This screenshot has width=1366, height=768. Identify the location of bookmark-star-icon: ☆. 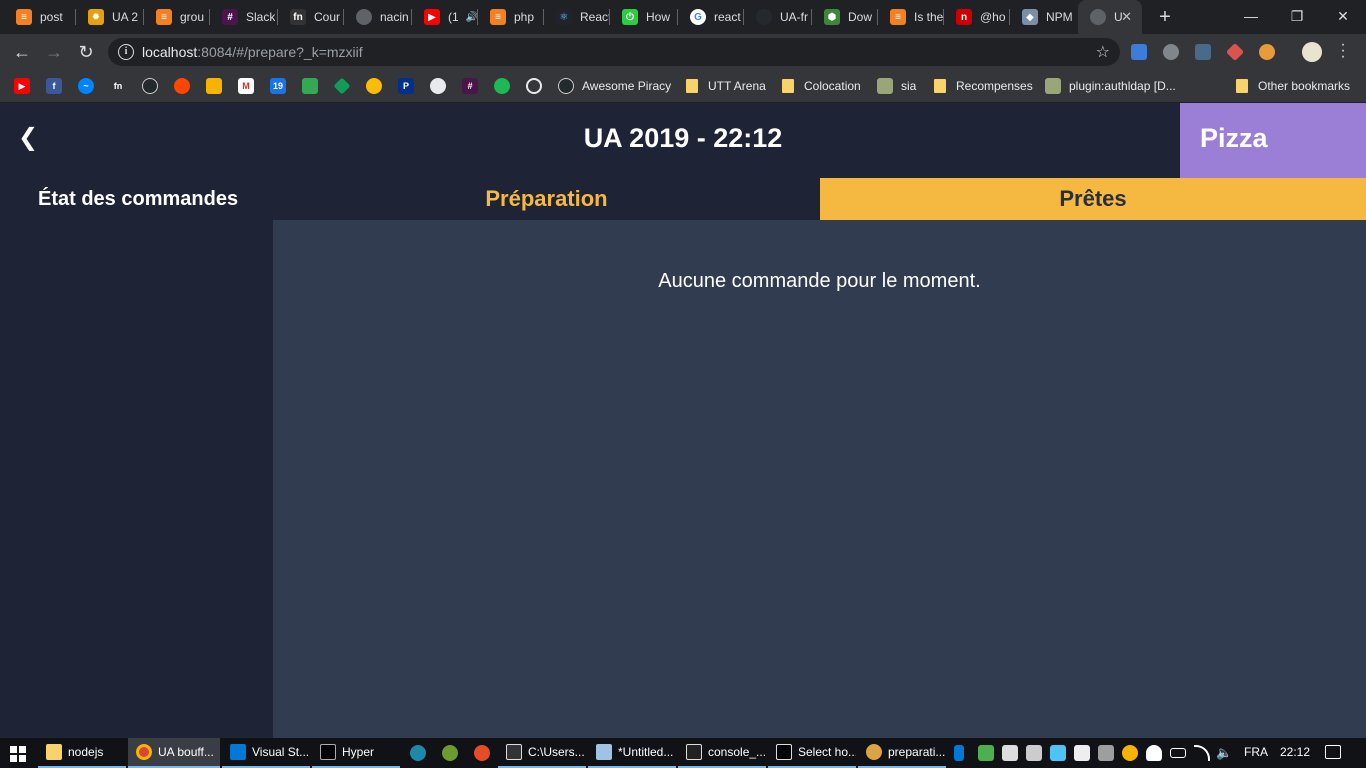
(1103, 52).